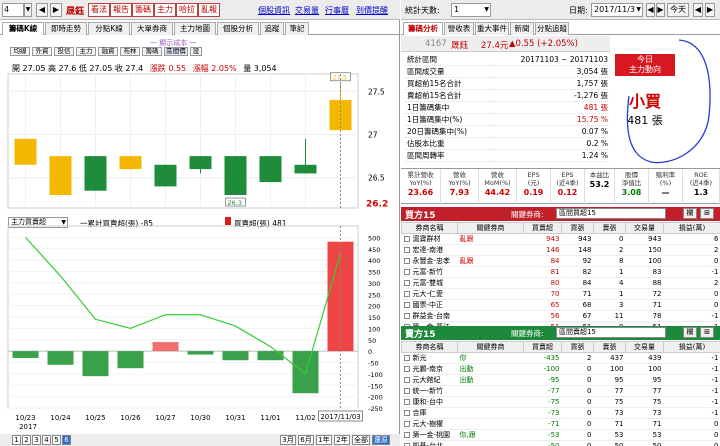 Image resolution: width=720 pixels, height=446 pixels. What do you see at coordinates (429, 413) in the screenshot?
I see `broker-name-cell: 合庫` at bounding box center [429, 413].